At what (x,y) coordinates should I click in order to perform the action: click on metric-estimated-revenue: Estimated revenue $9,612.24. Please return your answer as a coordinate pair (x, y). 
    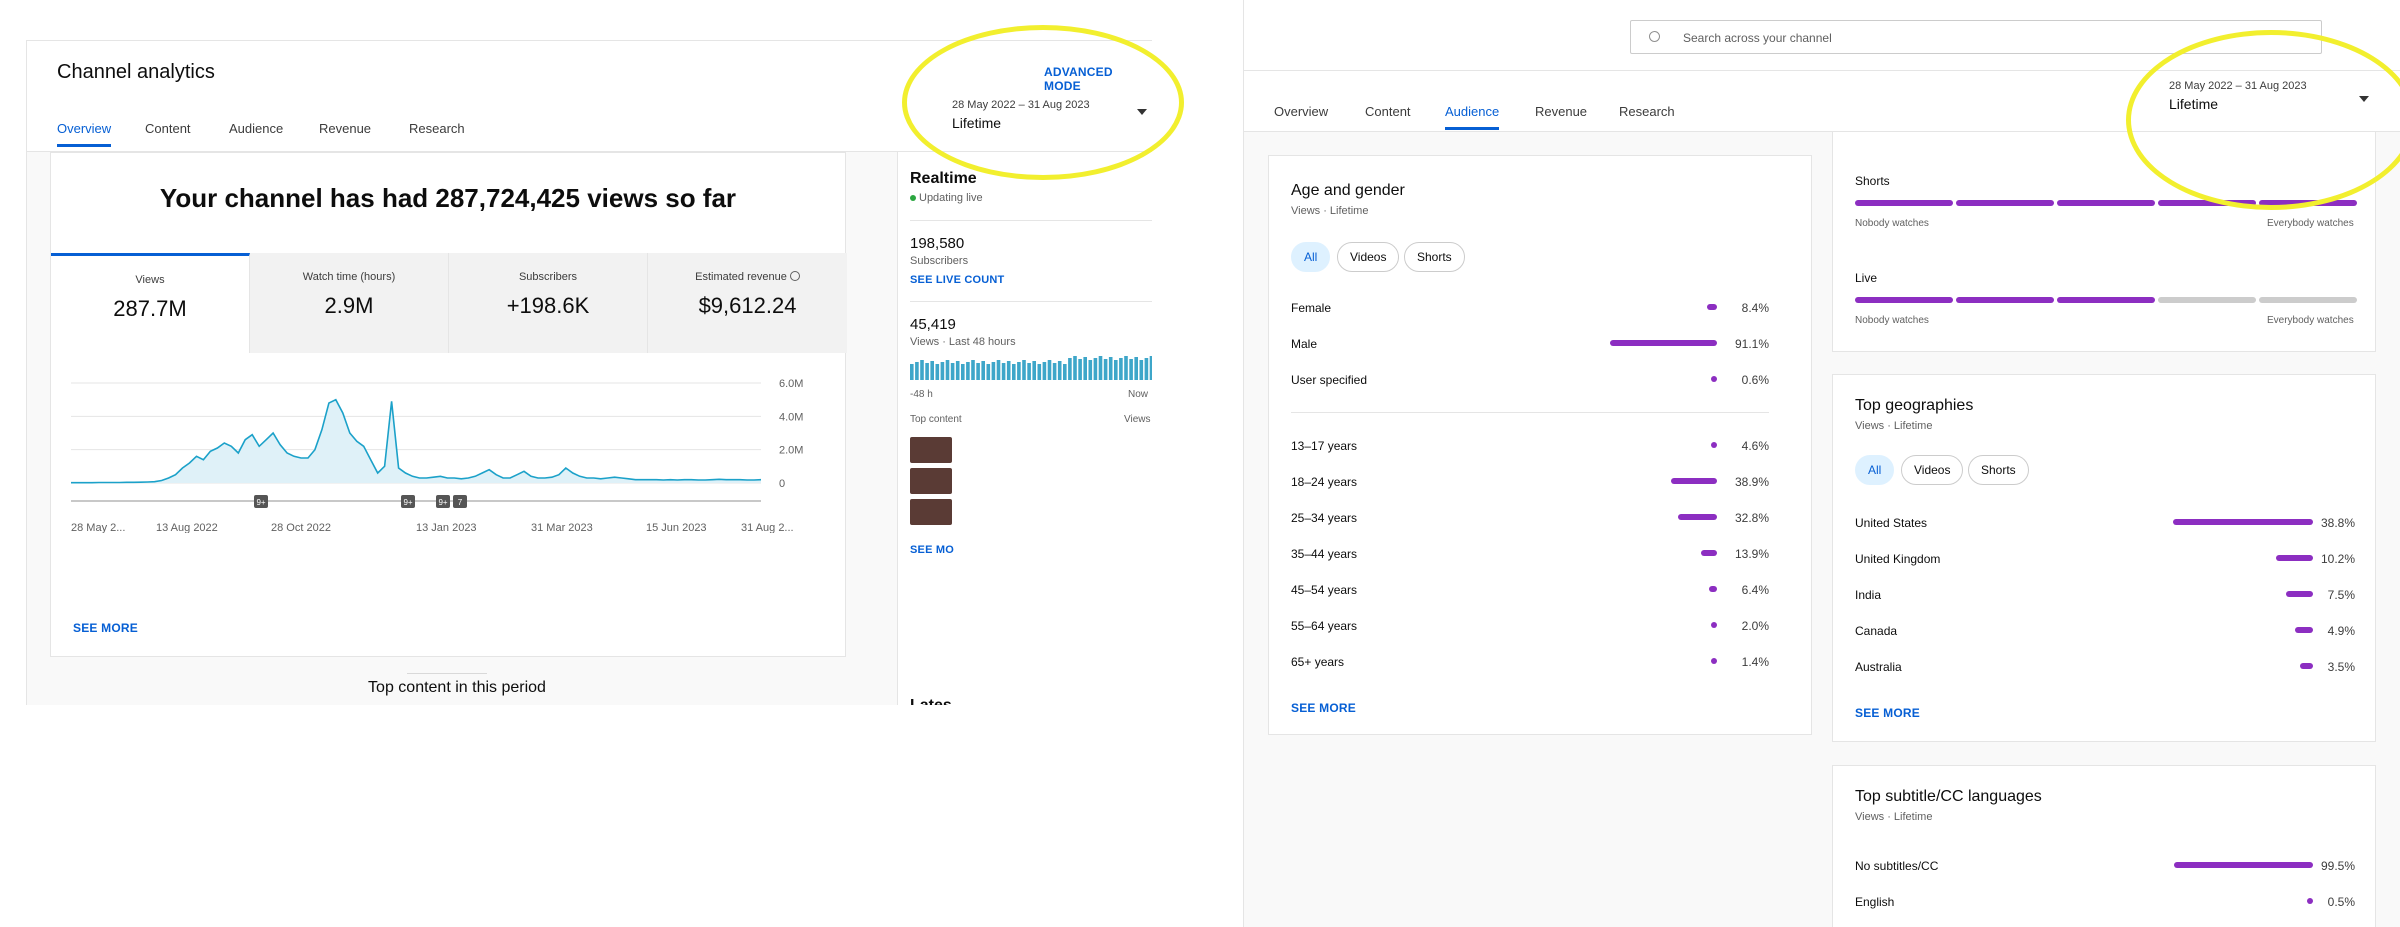
    Looking at the image, I should click on (747, 303).